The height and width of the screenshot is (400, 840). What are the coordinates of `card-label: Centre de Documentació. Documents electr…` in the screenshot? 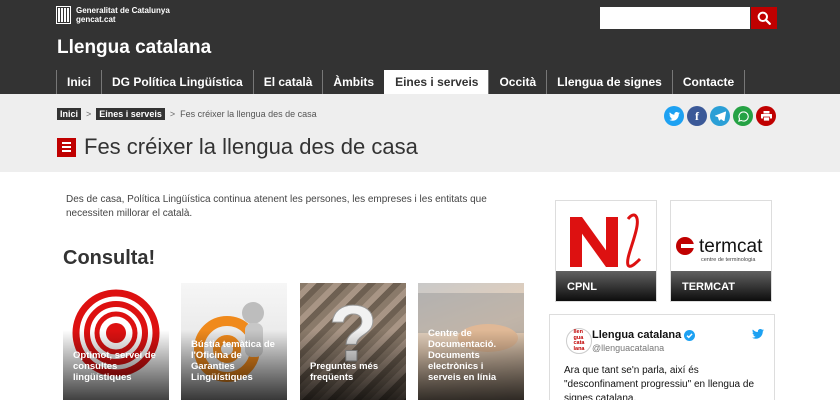 It's located at (462, 355).